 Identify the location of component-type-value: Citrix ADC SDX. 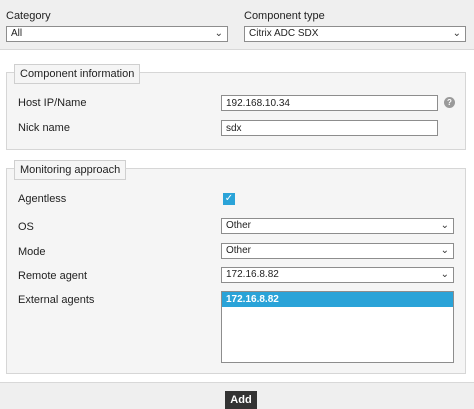
(284, 33).